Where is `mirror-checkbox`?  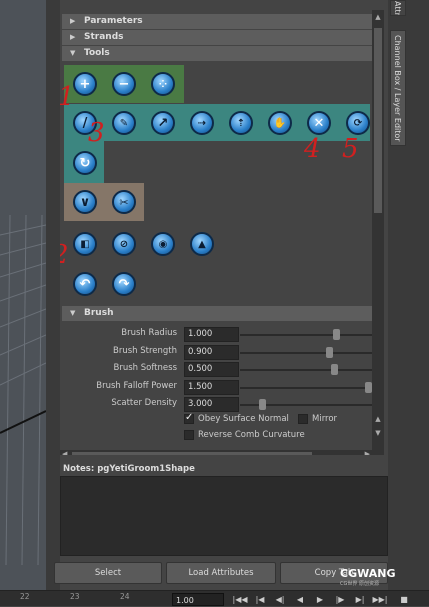
mirror-checkbox is located at coordinates (303, 419).